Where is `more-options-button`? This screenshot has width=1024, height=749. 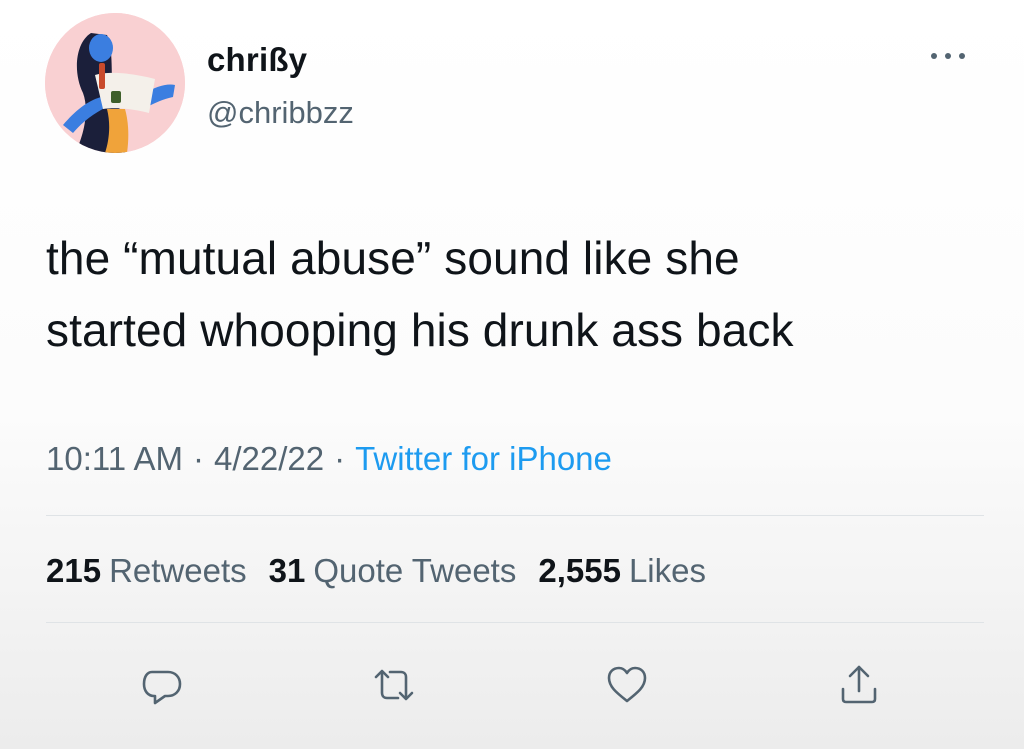
more-options-button is located at coordinates (948, 56).